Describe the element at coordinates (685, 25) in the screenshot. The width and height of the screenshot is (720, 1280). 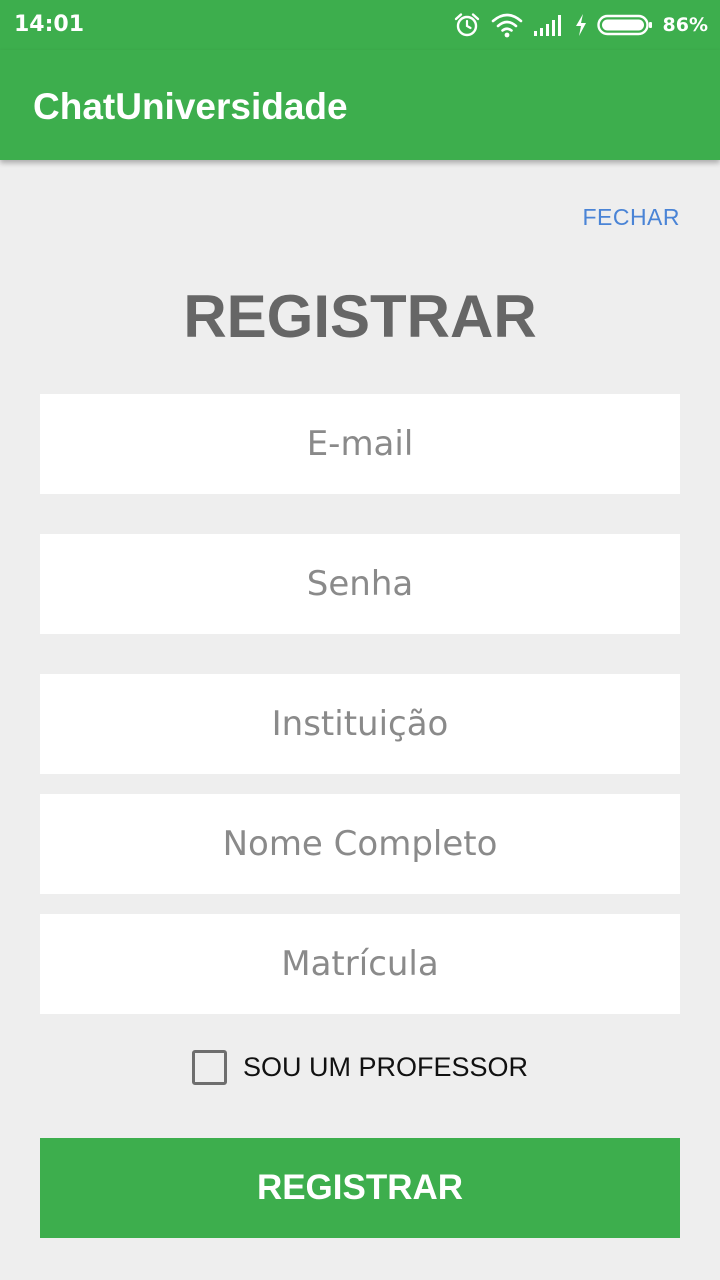
I see `battery-percentage: 86%` at that location.